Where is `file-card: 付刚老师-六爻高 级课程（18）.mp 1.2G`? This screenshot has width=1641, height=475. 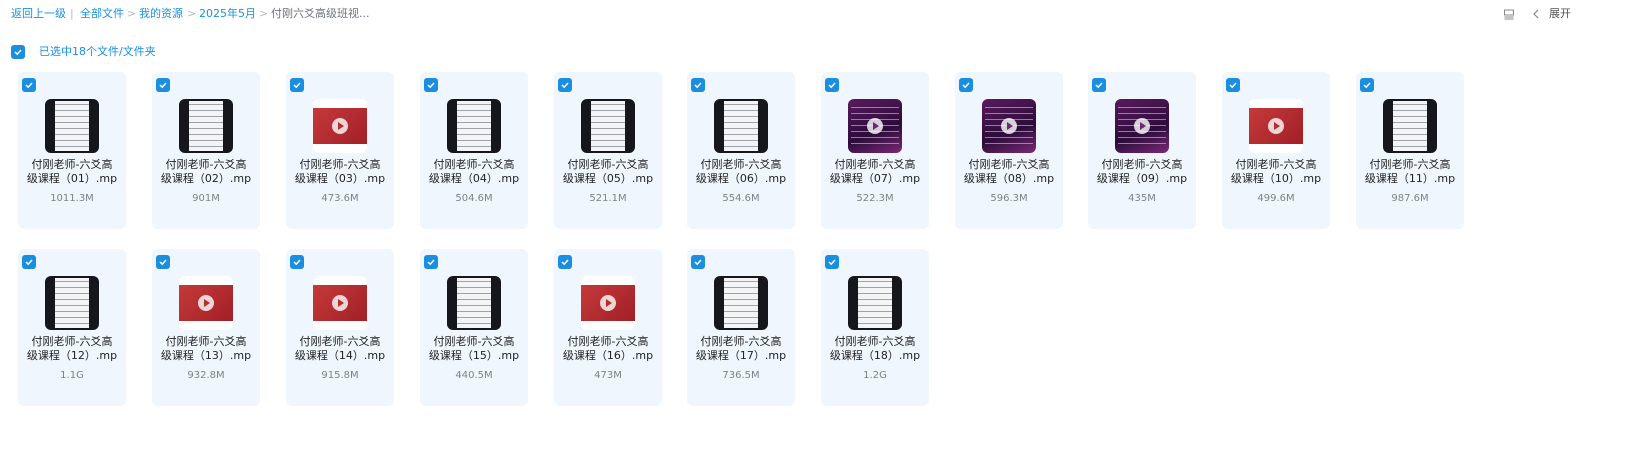 file-card: 付刚老师-六爻高 级课程（18）.mp 1.2G is located at coordinates (875, 327).